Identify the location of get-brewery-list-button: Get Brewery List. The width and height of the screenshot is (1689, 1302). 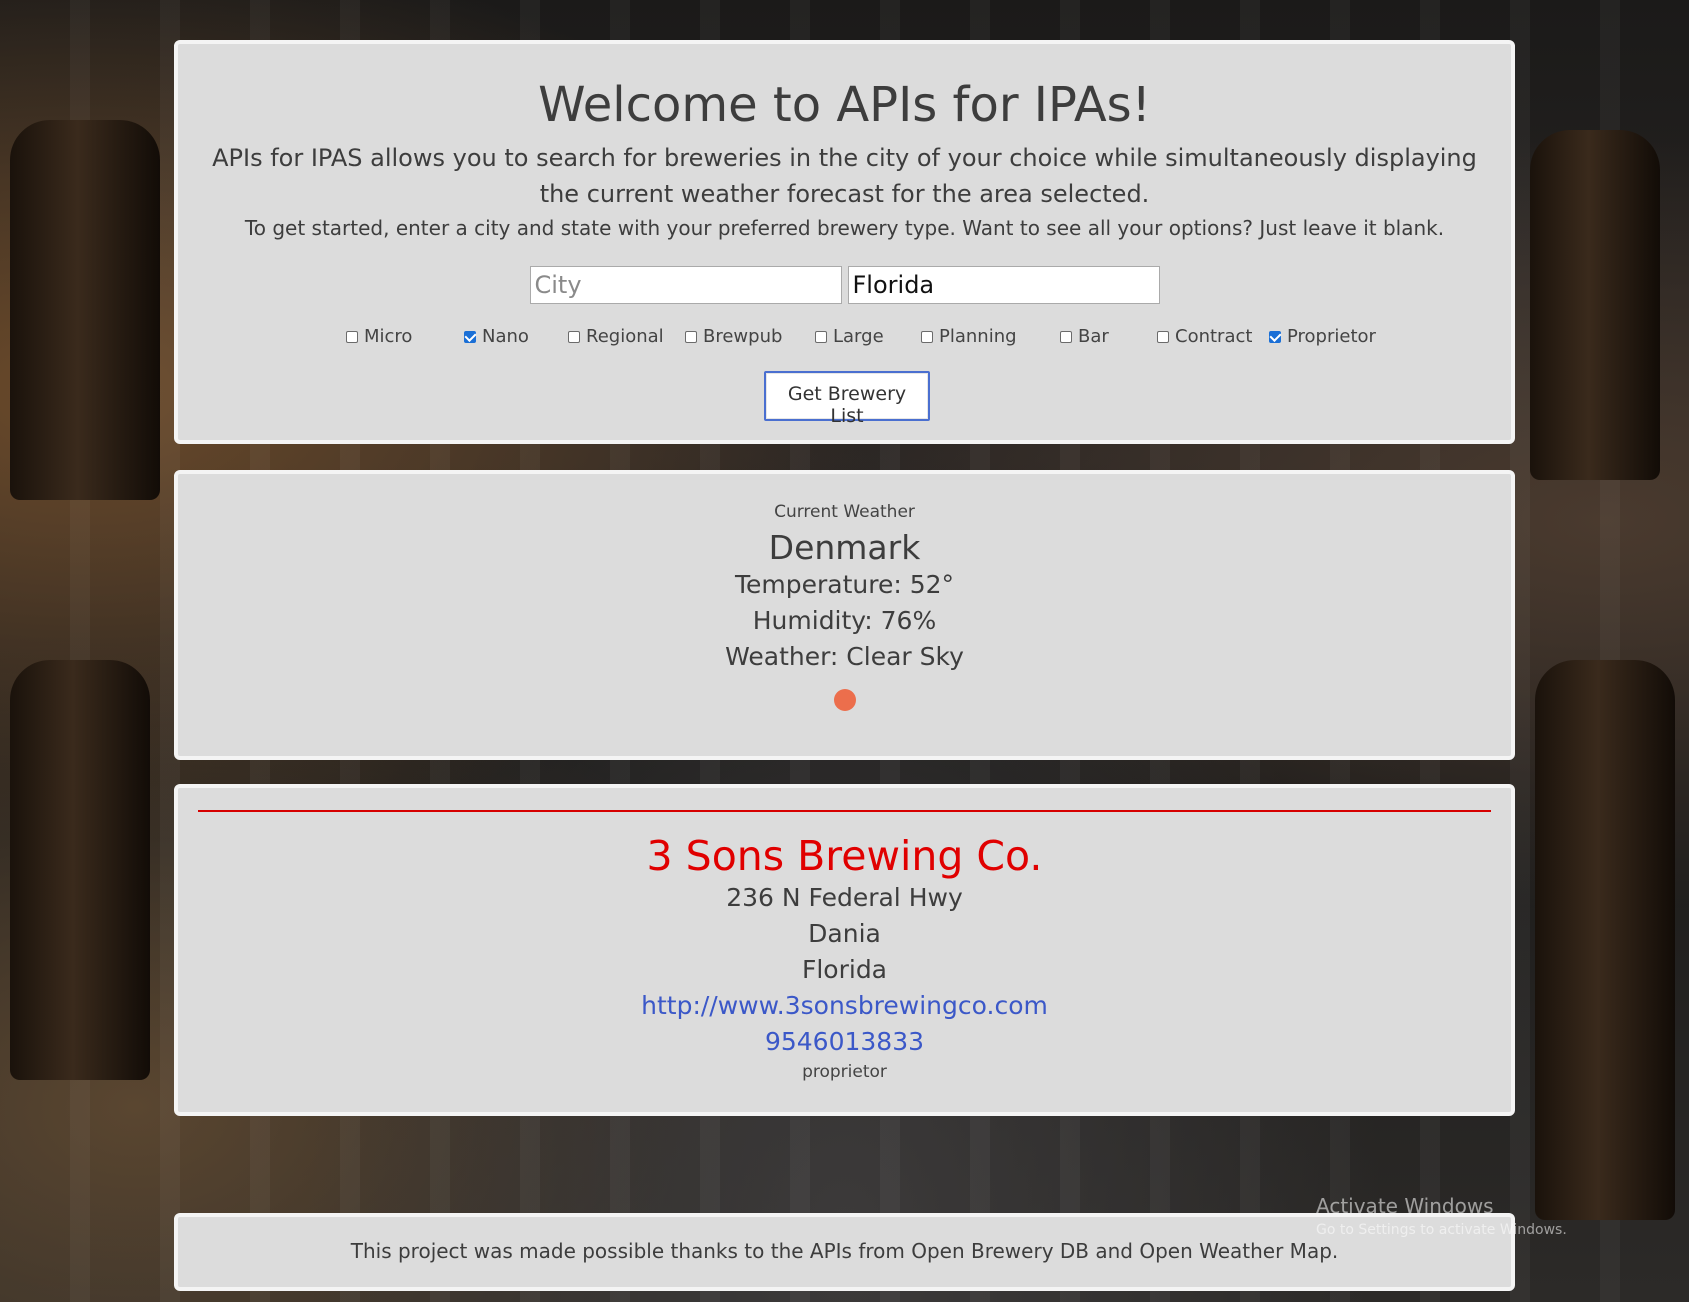
(847, 399).